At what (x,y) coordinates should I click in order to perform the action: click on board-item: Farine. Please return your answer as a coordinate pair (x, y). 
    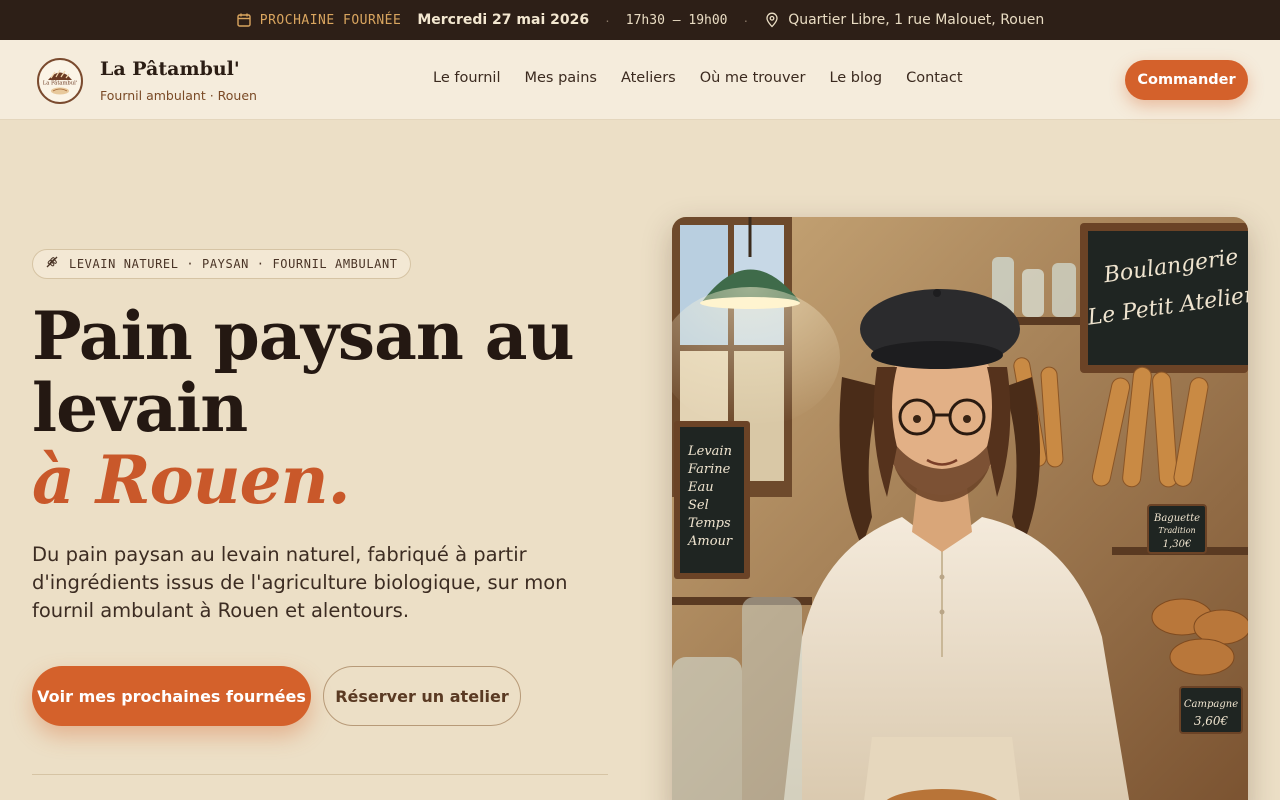
    Looking at the image, I should click on (709, 469).